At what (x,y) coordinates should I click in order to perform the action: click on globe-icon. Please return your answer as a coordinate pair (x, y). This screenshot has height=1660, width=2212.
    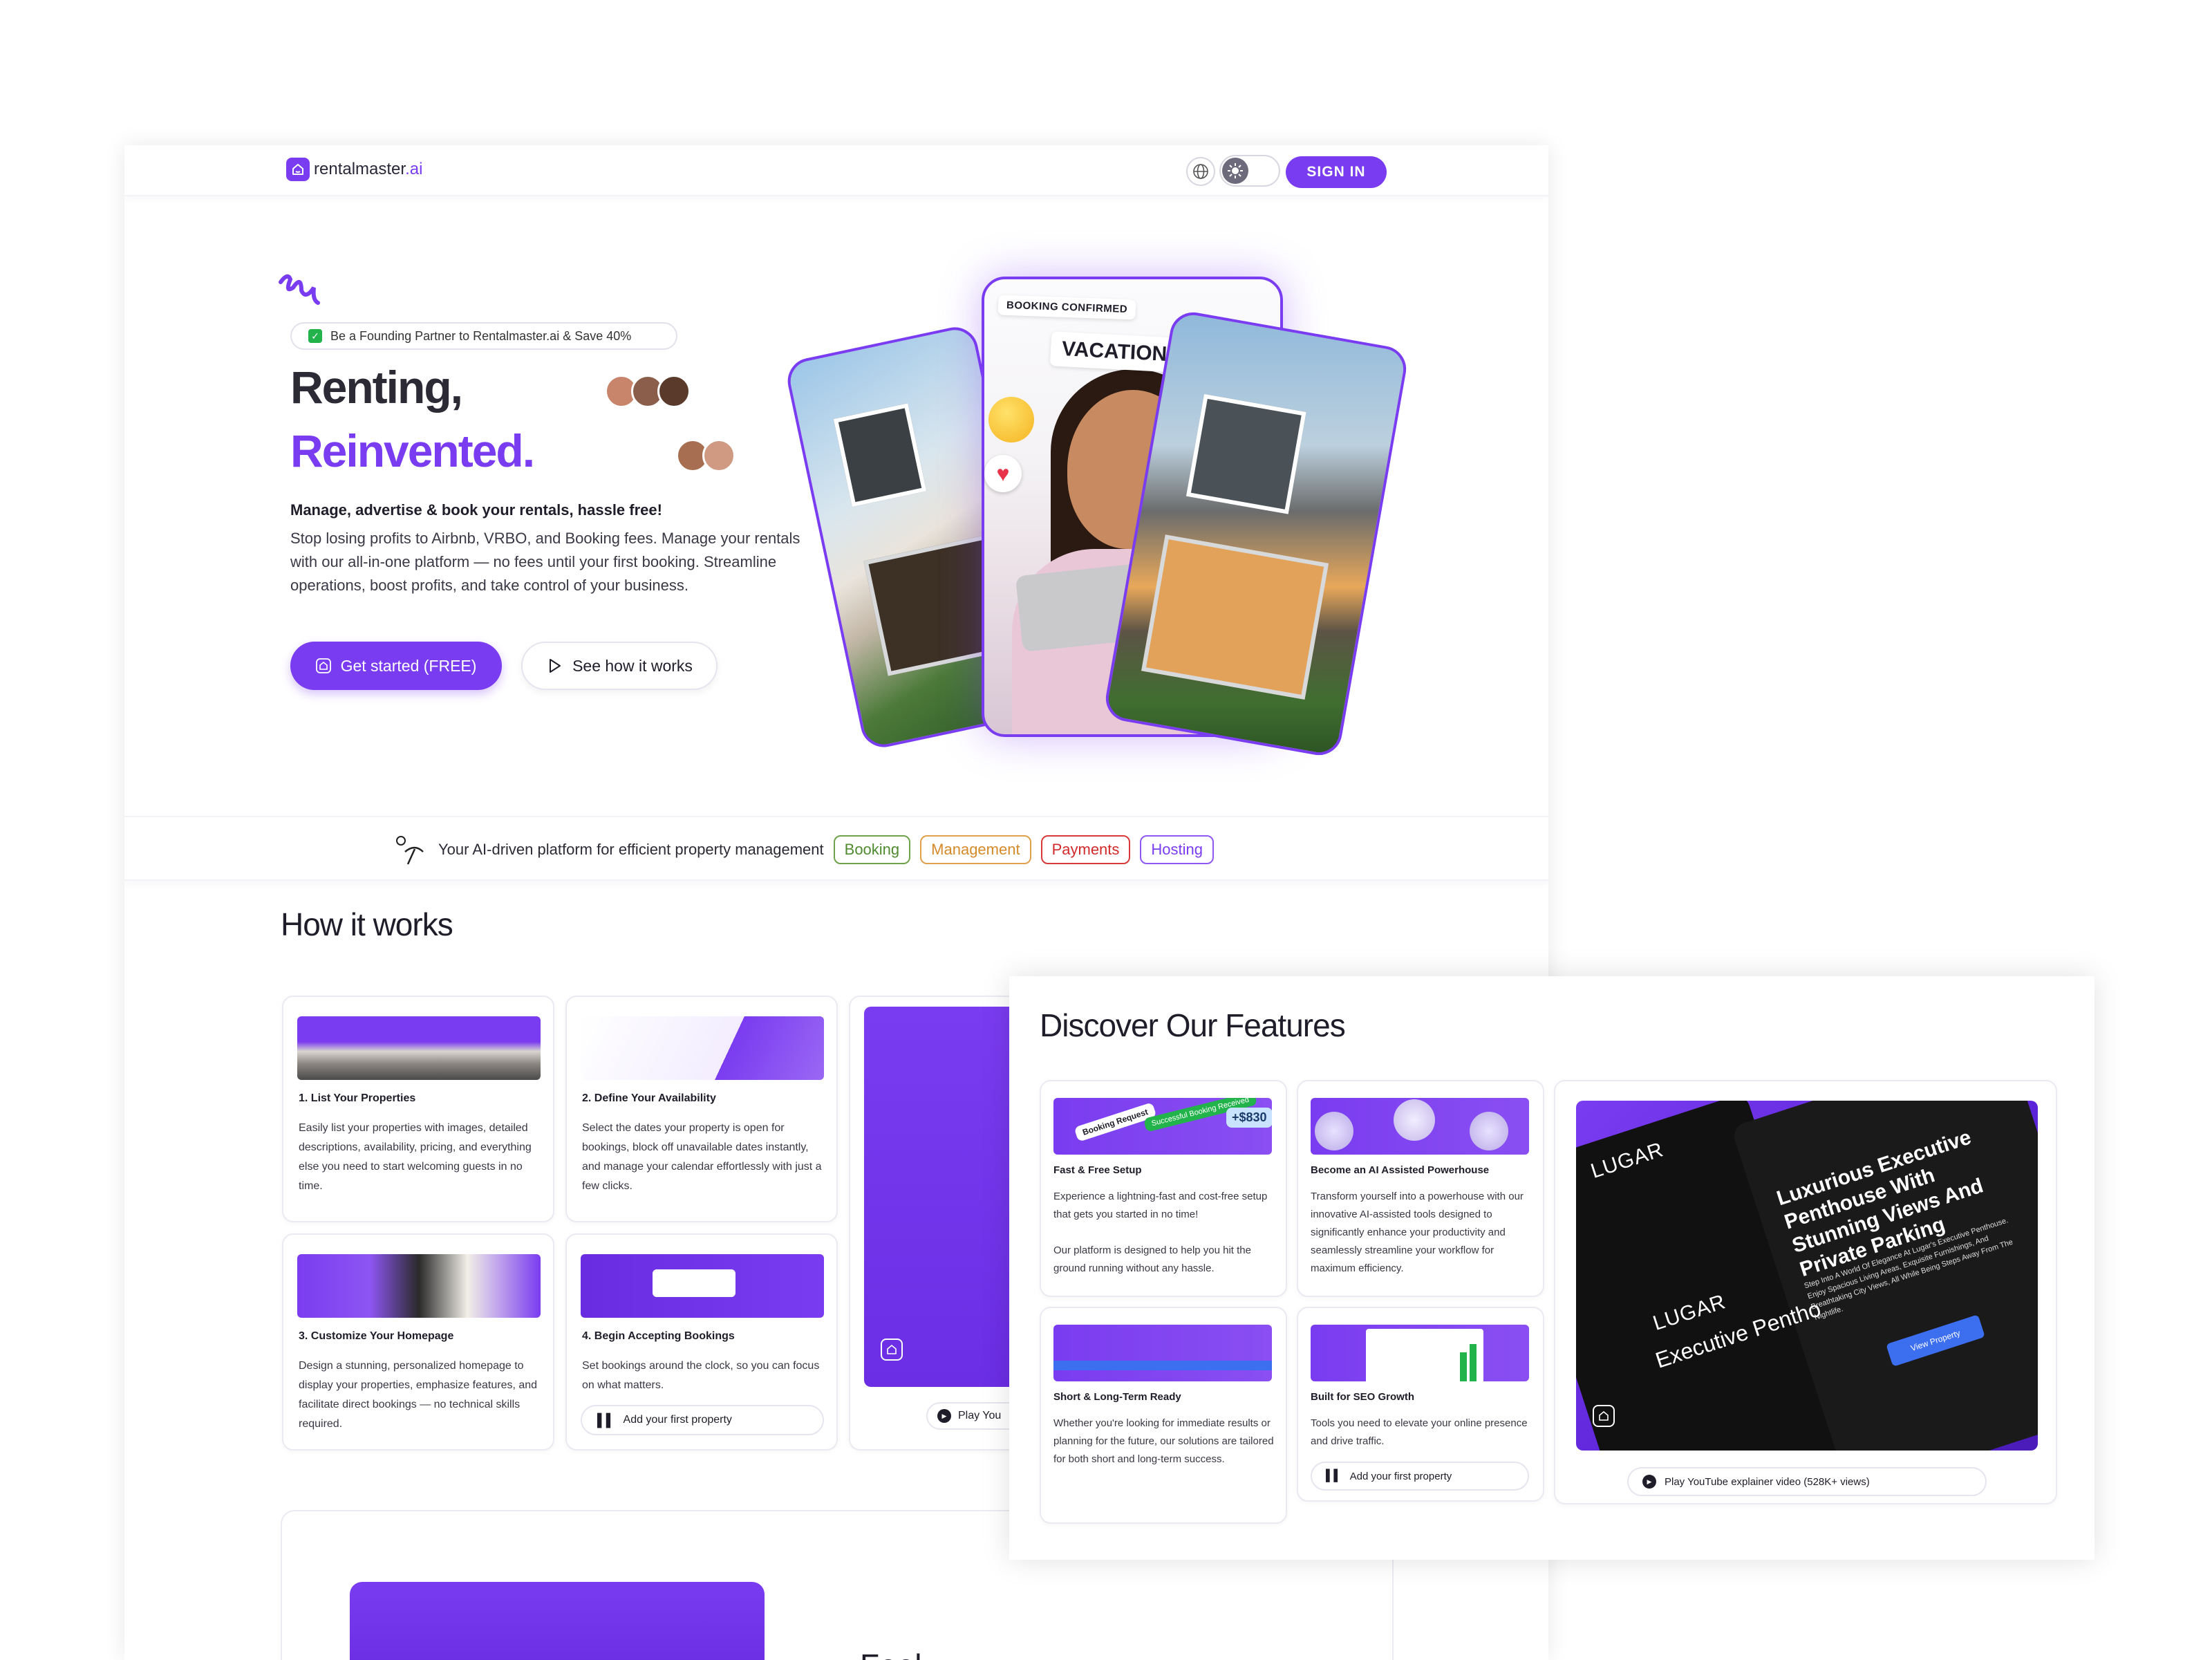
    Looking at the image, I should click on (1200, 171).